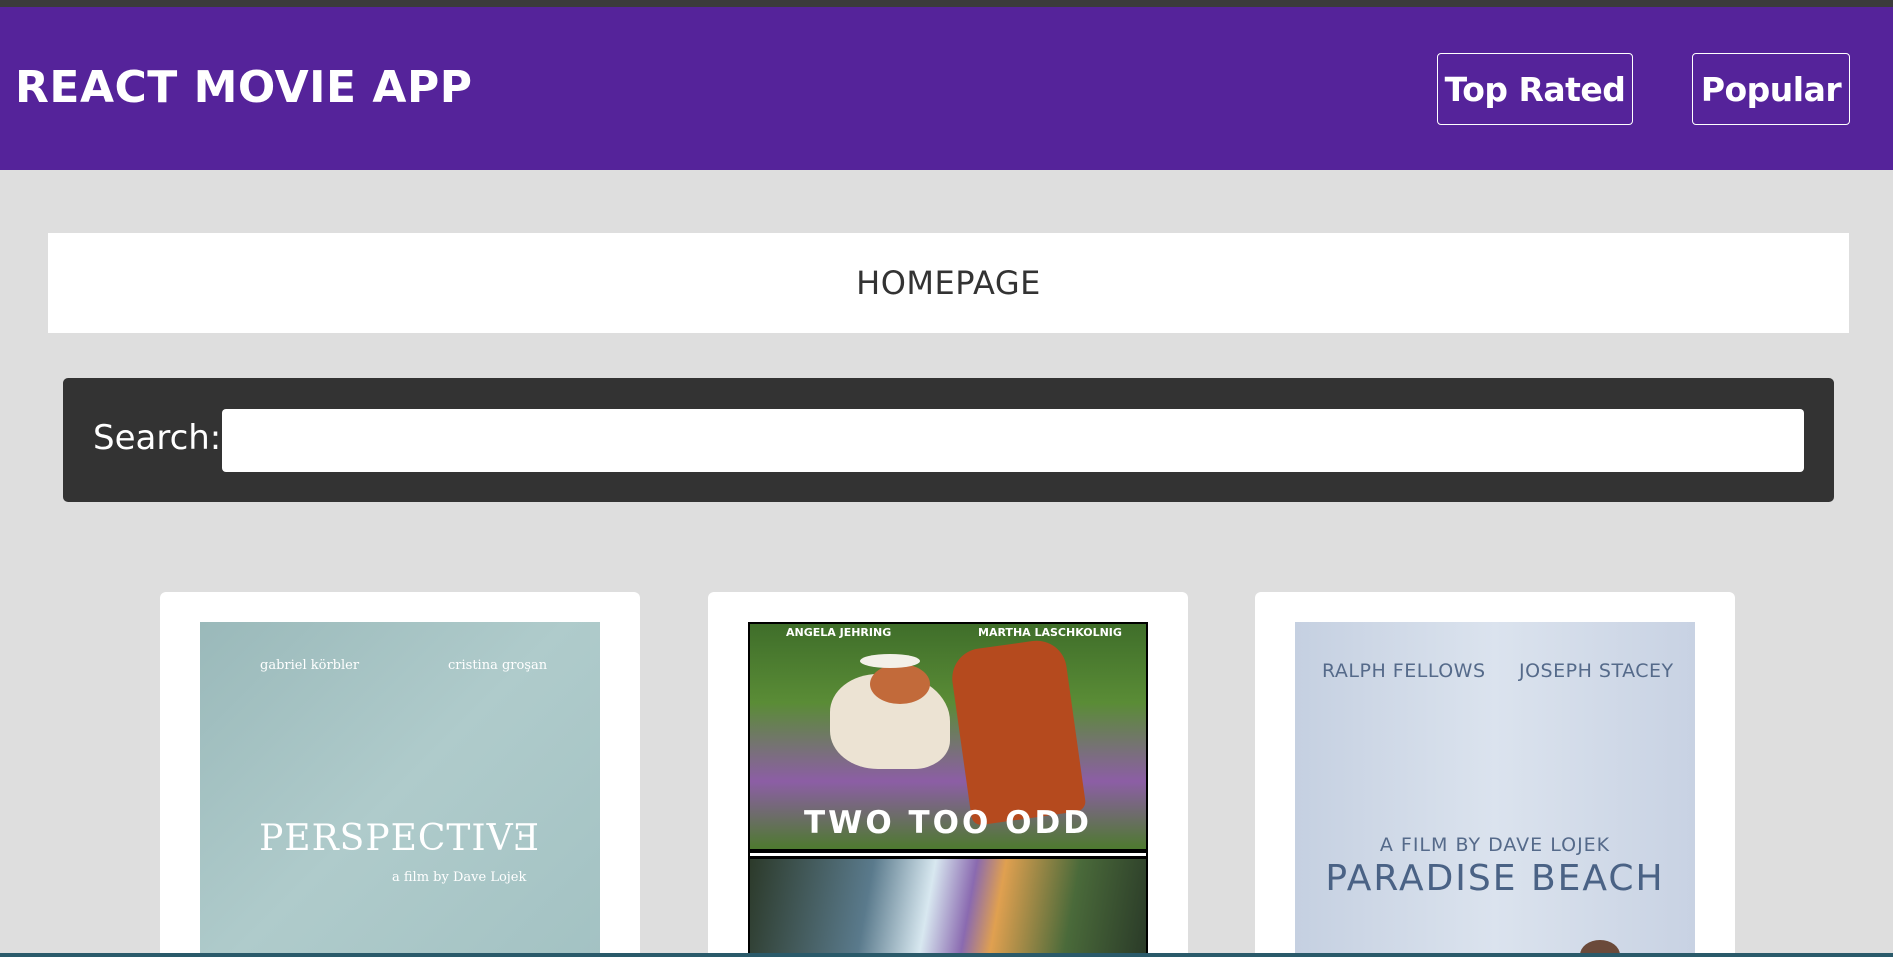  What do you see at coordinates (946, 3) in the screenshot?
I see `window-top-border` at bounding box center [946, 3].